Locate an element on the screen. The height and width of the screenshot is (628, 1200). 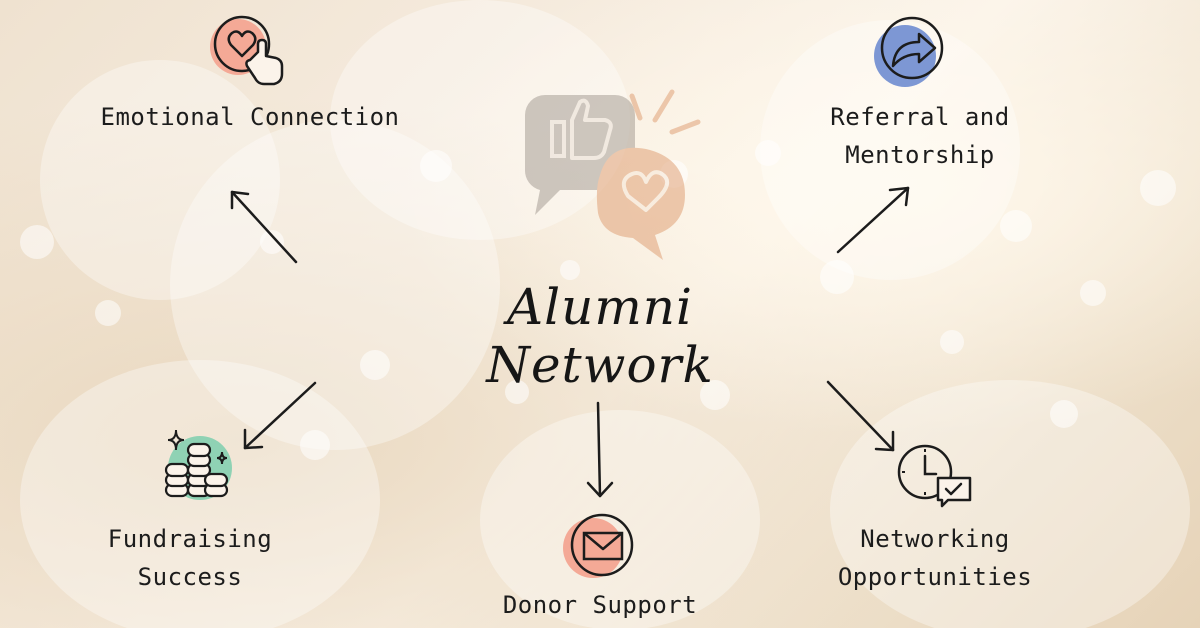
node-label: Referral and Mentorship is located at coordinates (920, 136).